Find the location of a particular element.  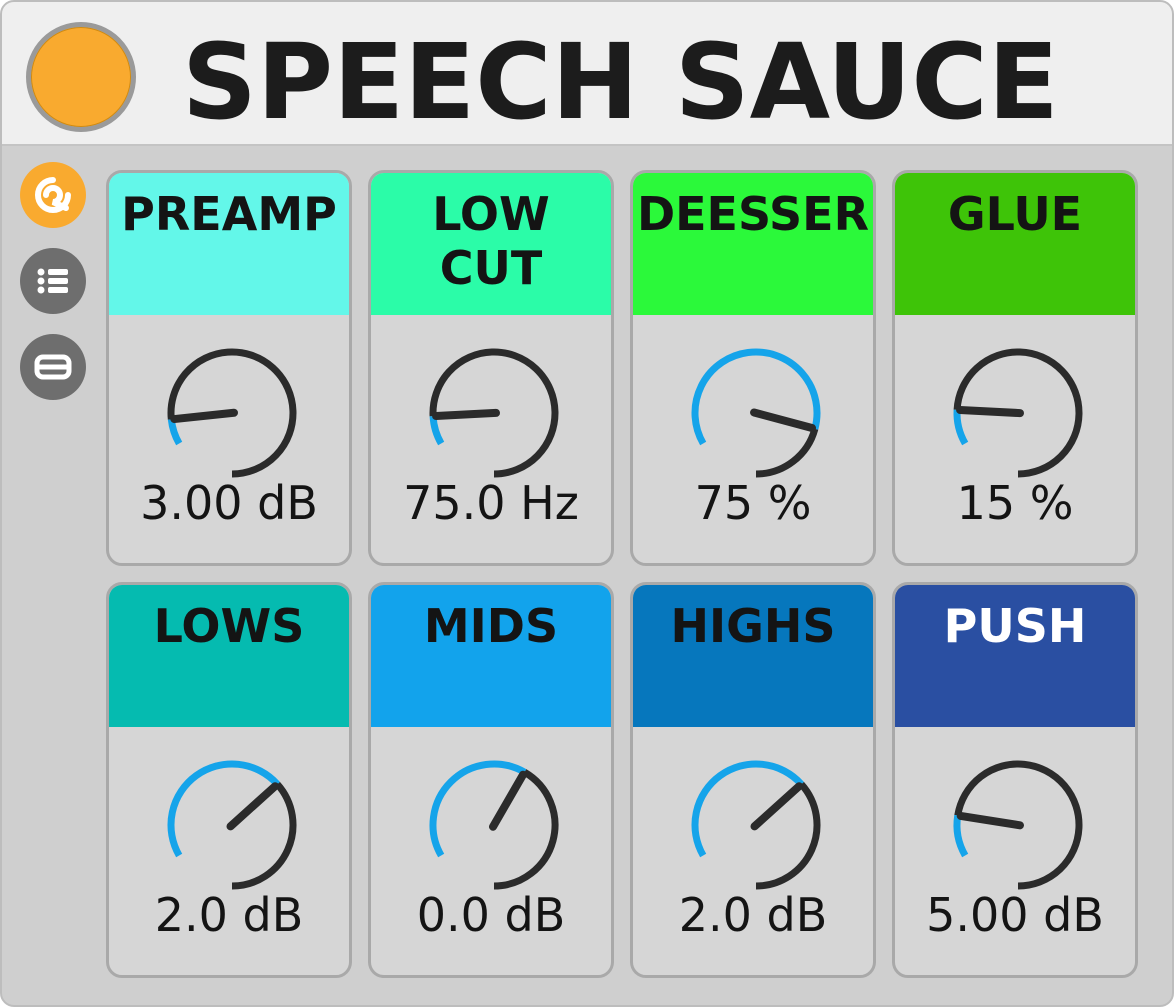

device-power-button is located at coordinates (81, 77).